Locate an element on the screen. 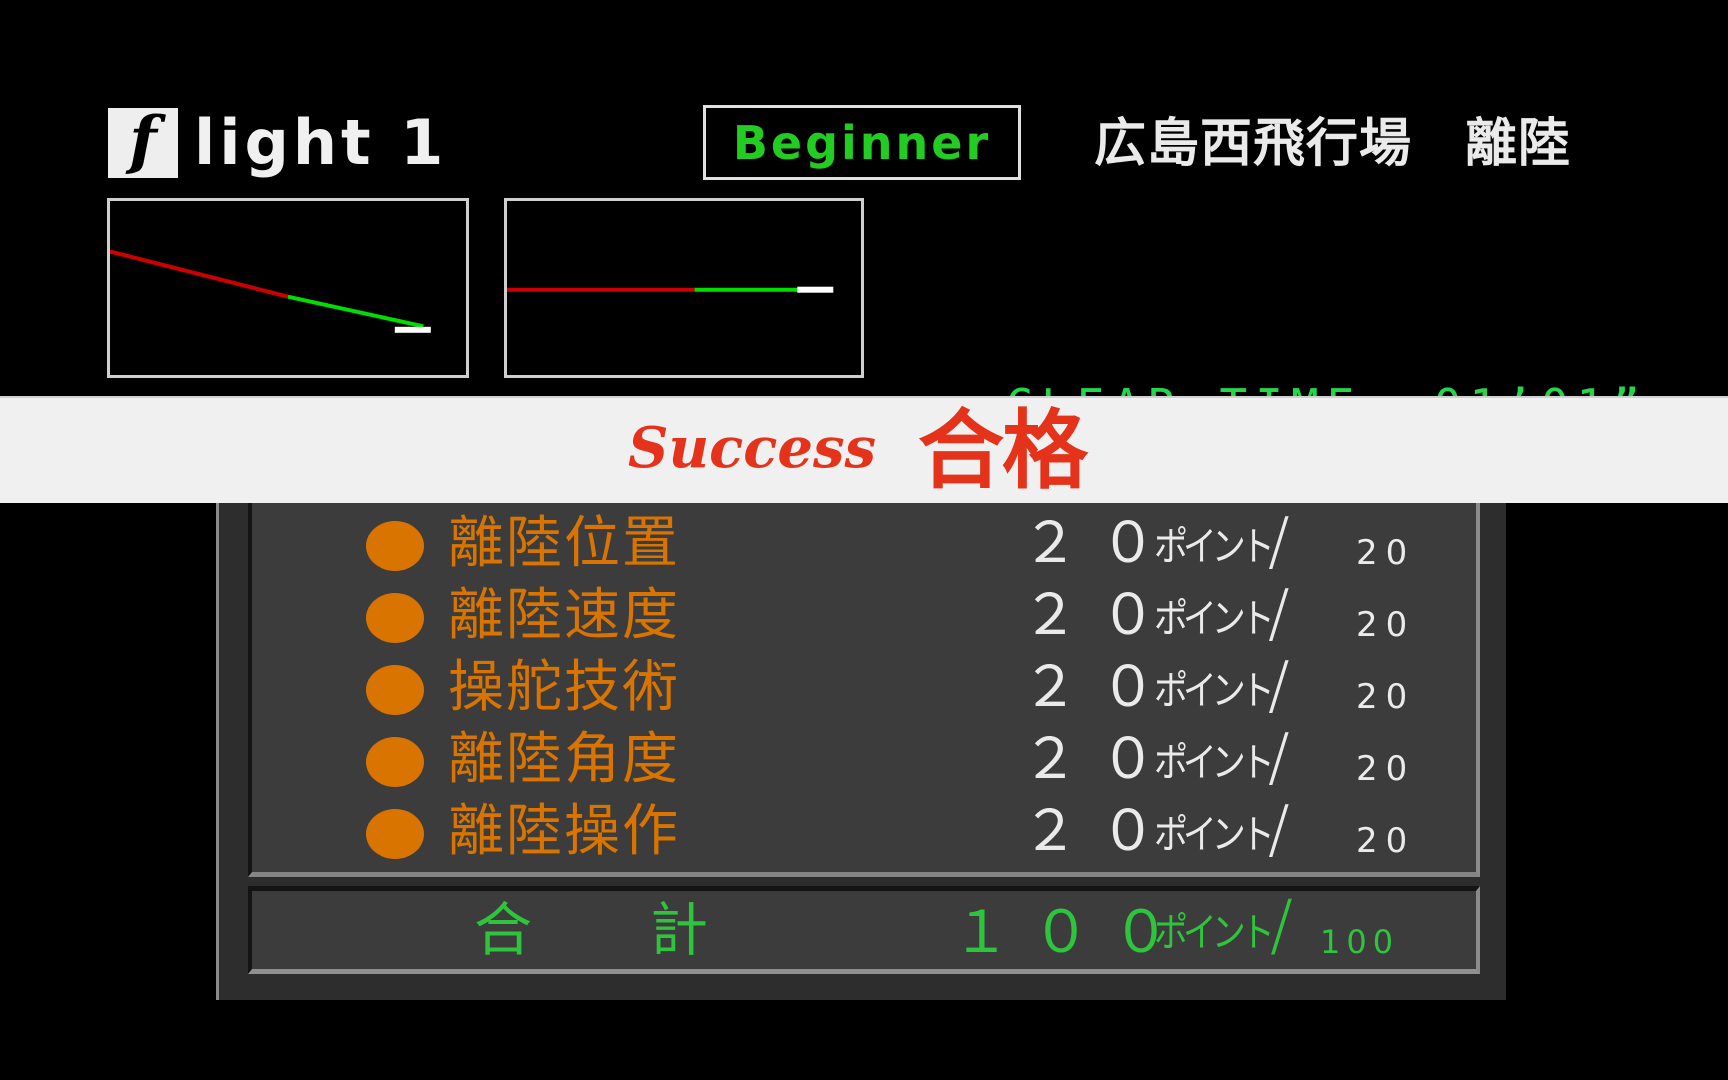 This screenshot has height=1080, width=1728. score-row: 離陸速度 ２０ ポイント / 20 is located at coordinates (864, 614).